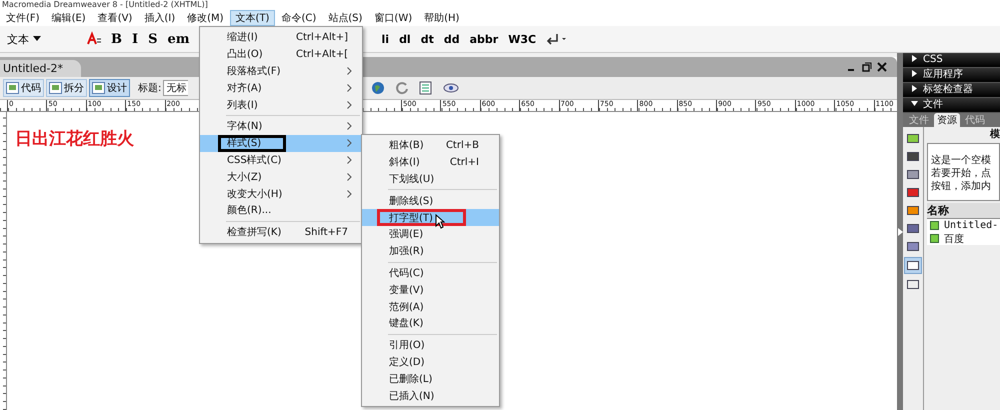 Image resolution: width=1000 pixels, height=410 pixels. What do you see at coordinates (393, 18) in the screenshot?
I see `menu-item: 窗口(W)` at bounding box center [393, 18].